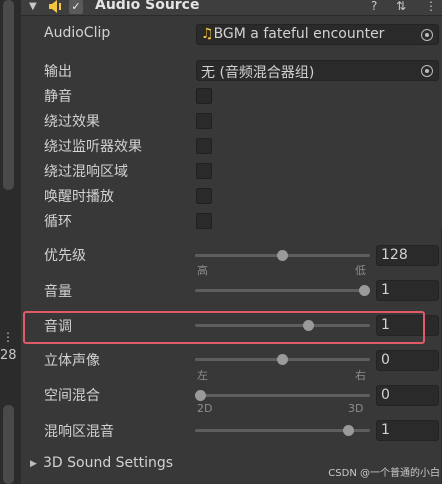 The height and width of the screenshot is (484, 442). I want to click on bypass-reverb-zones-checkbox, so click(204, 171).